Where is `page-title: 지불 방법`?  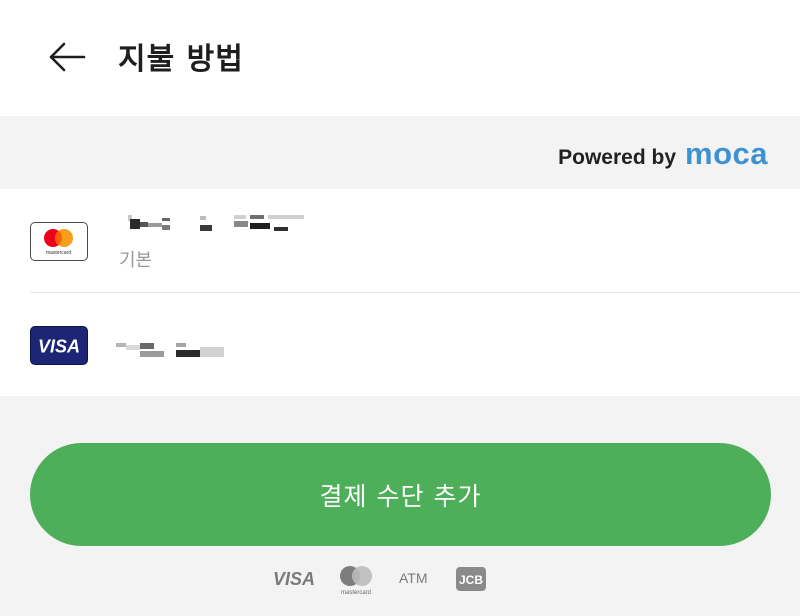 page-title: 지불 방법 is located at coordinates (181, 59).